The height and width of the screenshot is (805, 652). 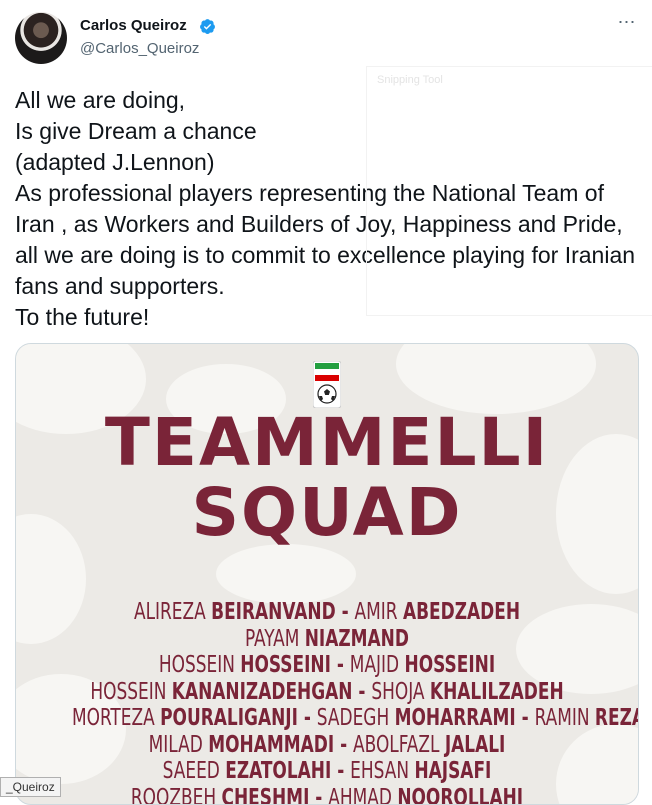 I want to click on verified-badge-icon, so click(x=207, y=26).